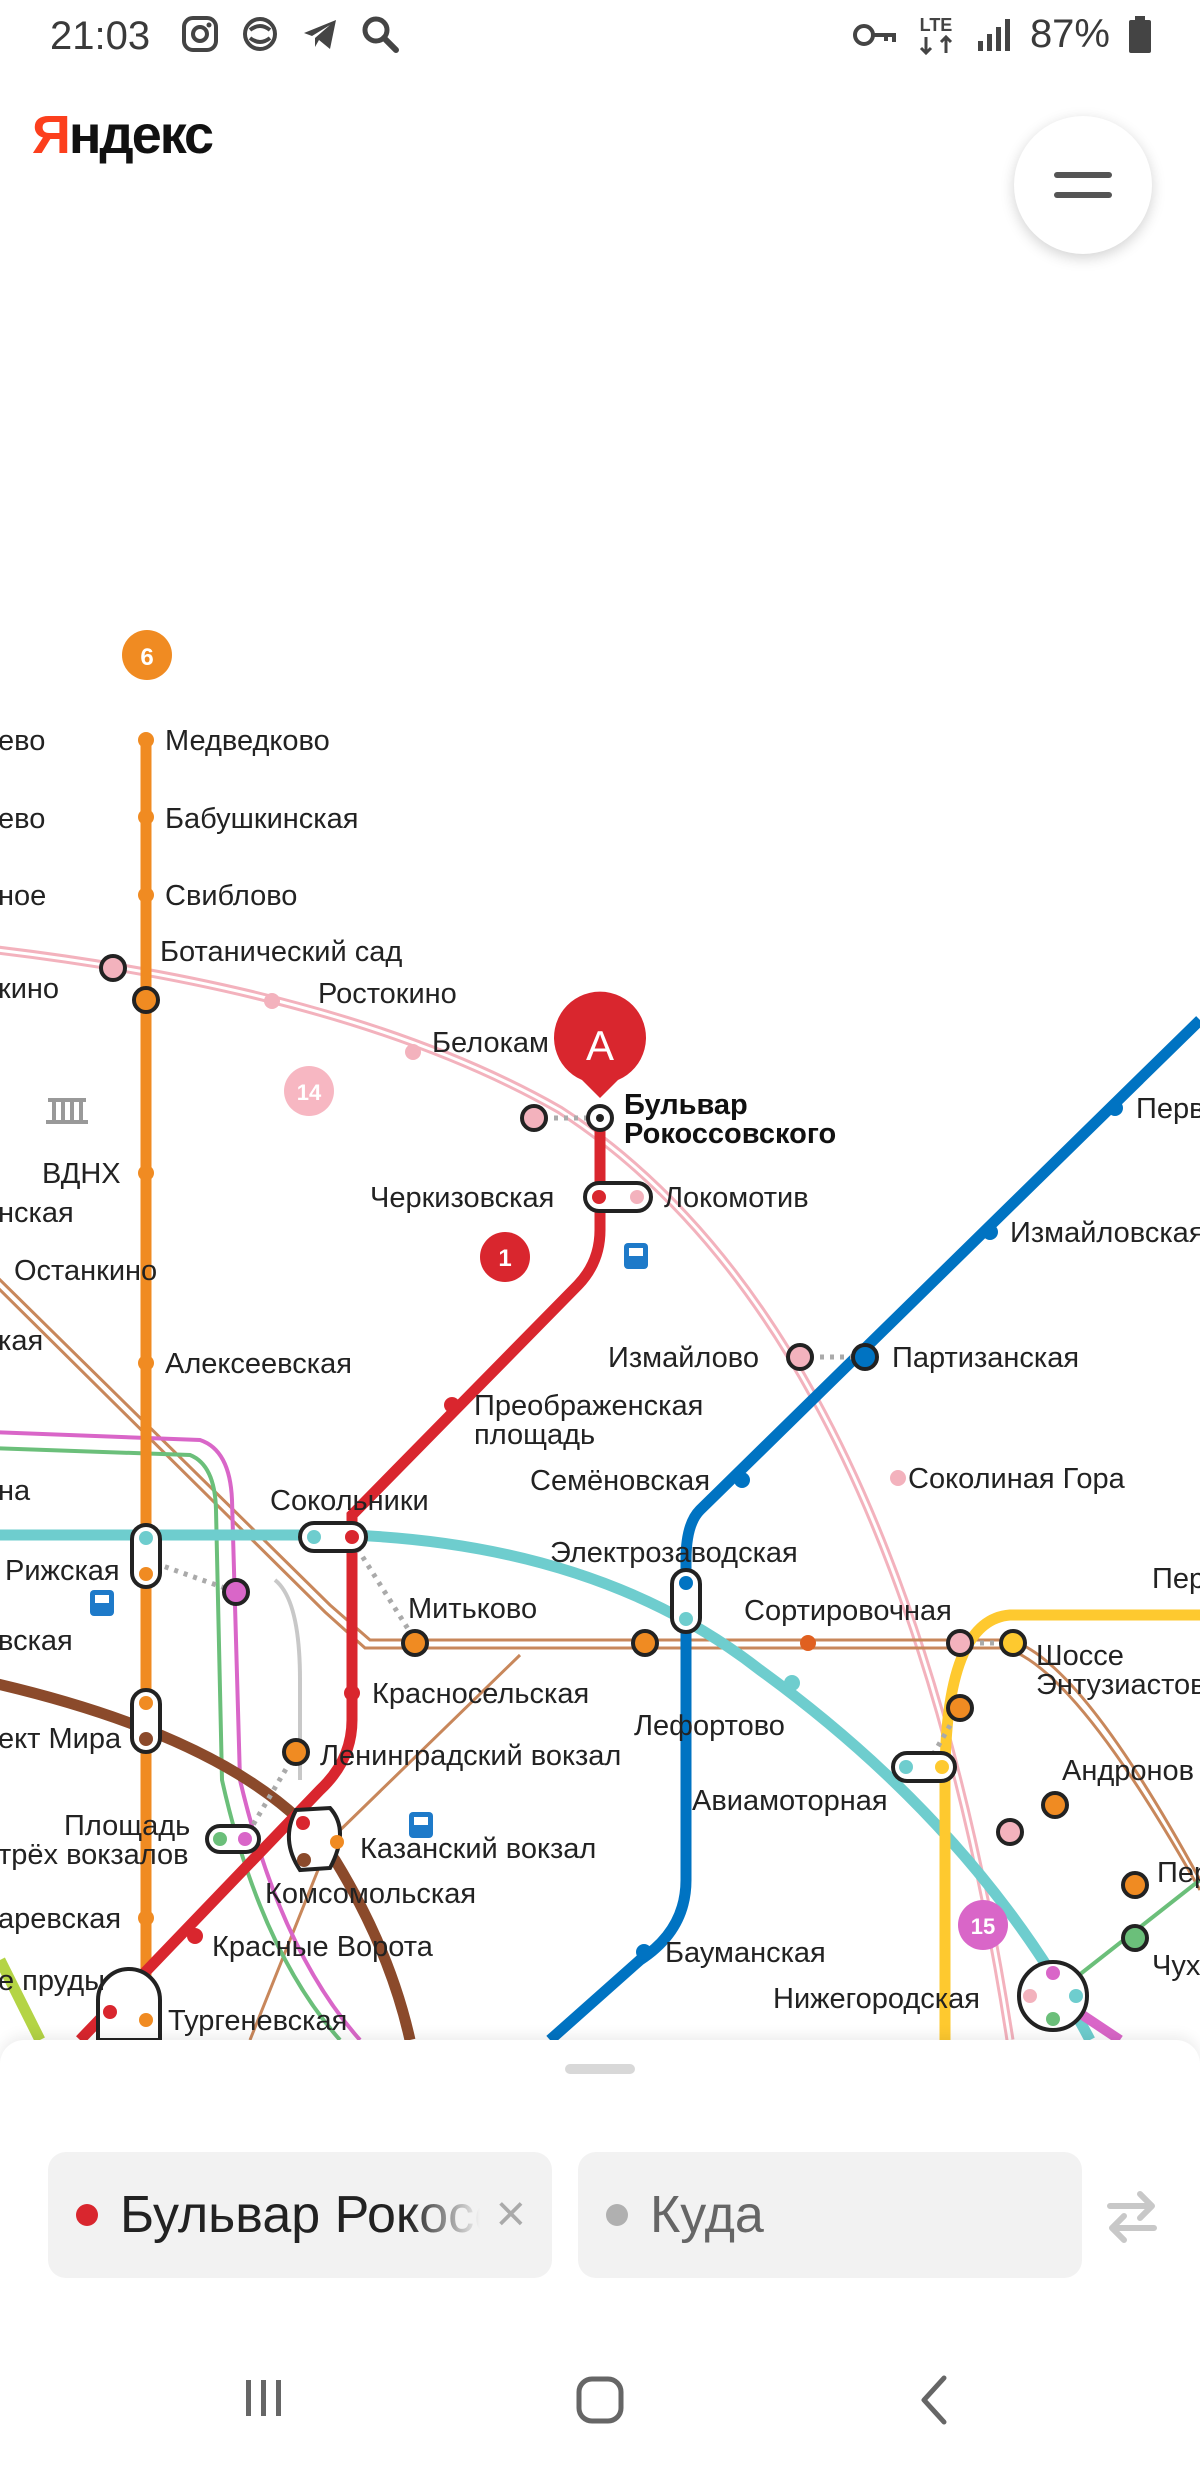 Image resolution: width=1200 pixels, height=2467 pixels. Describe the element at coordinates (127, 1826) in the screenshot. I see `station-label: Площадь` at that location.